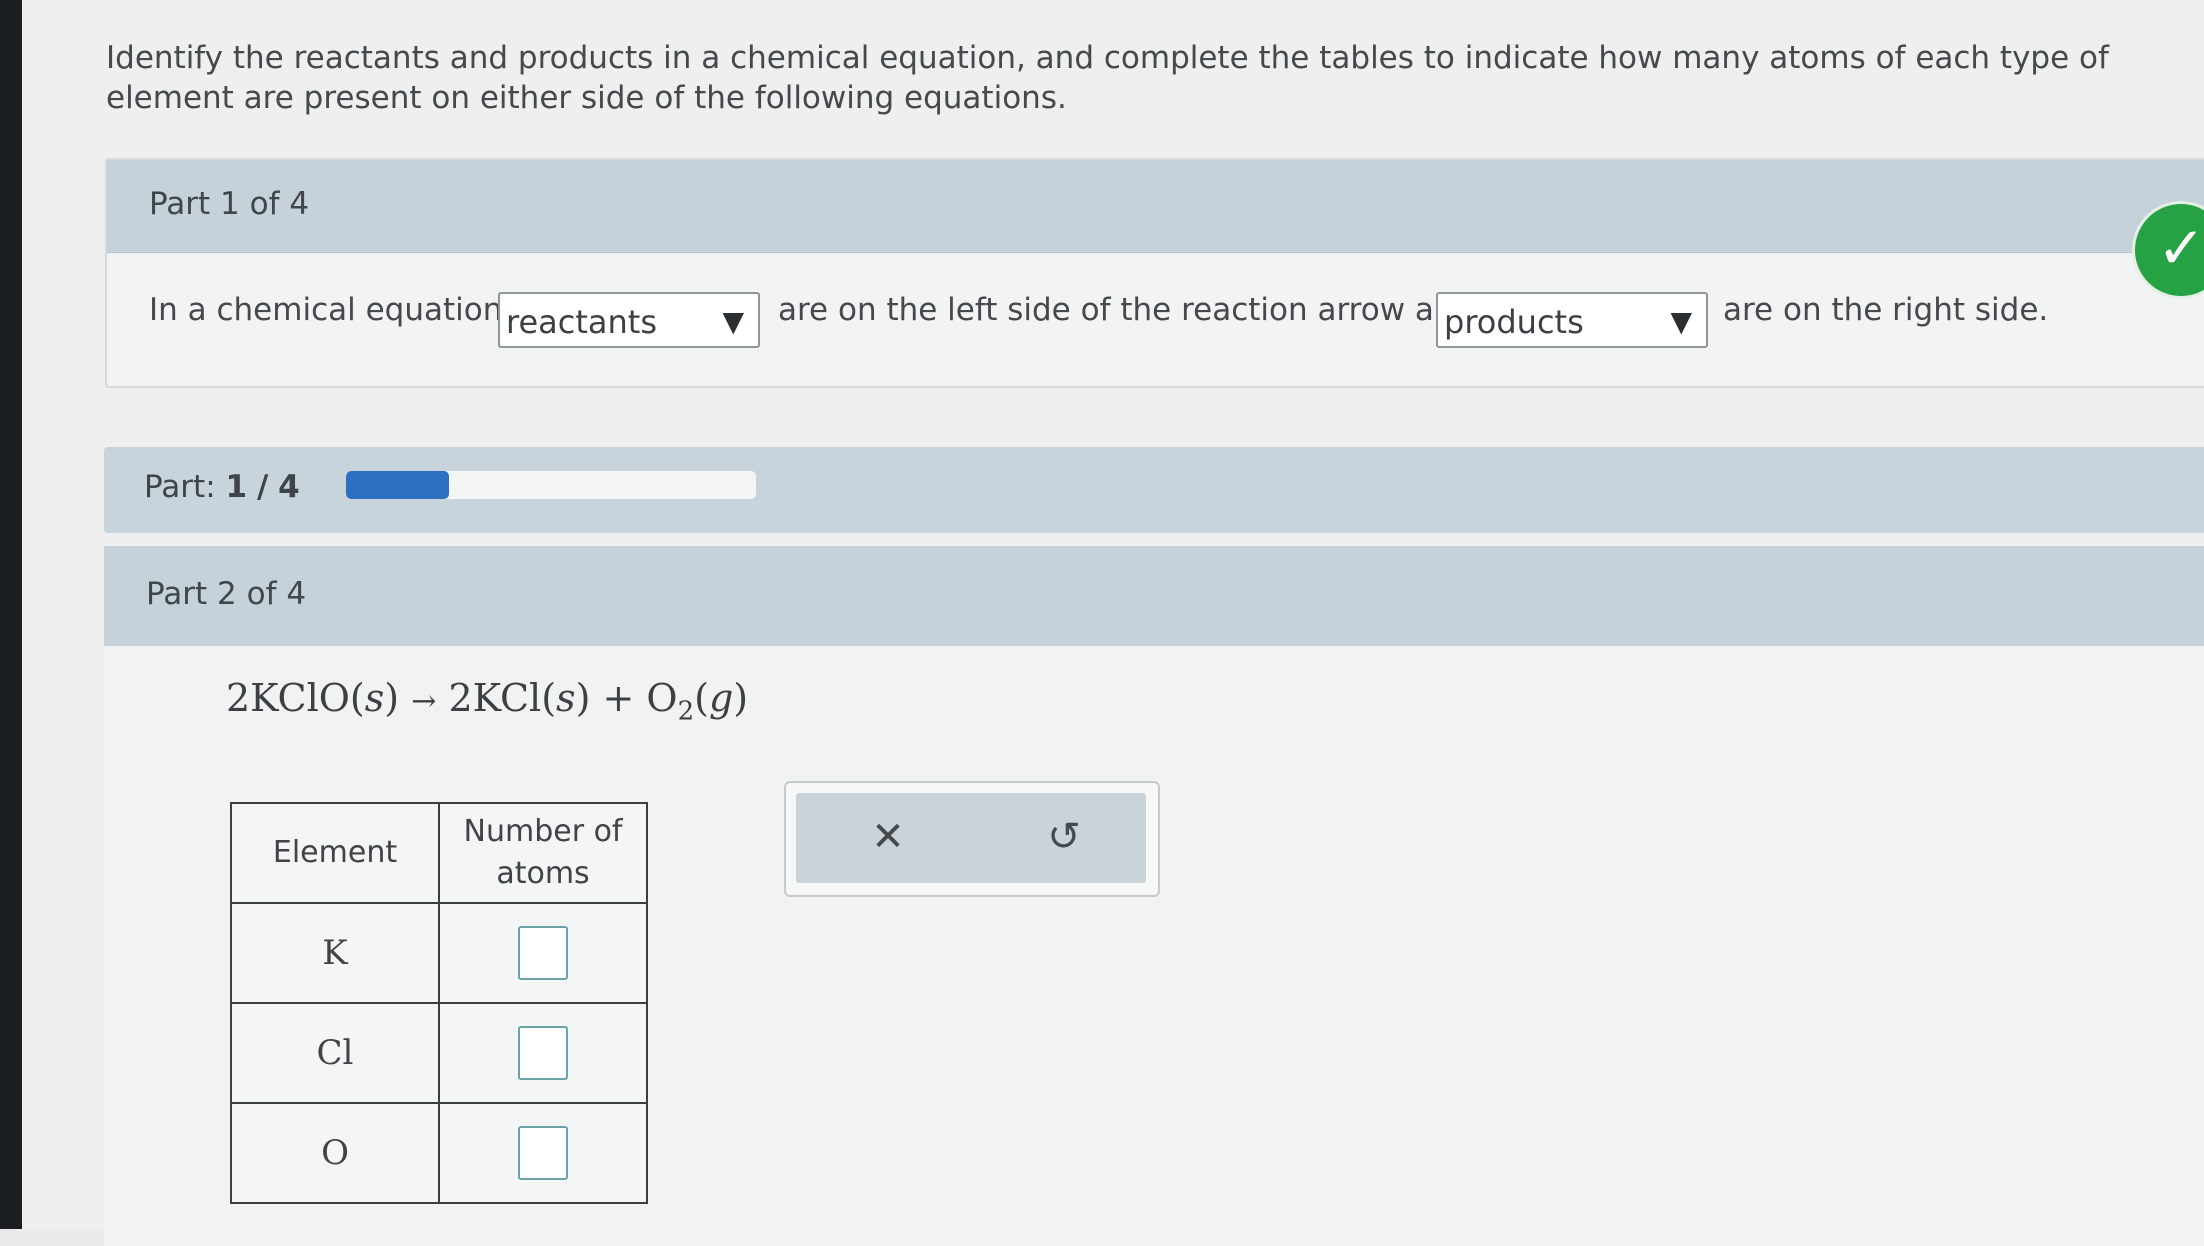  What do you see at coordinates (1514, 322) in the screenshot?
I see `products-dropdown-value: products` at bounding box center [1514, 322].